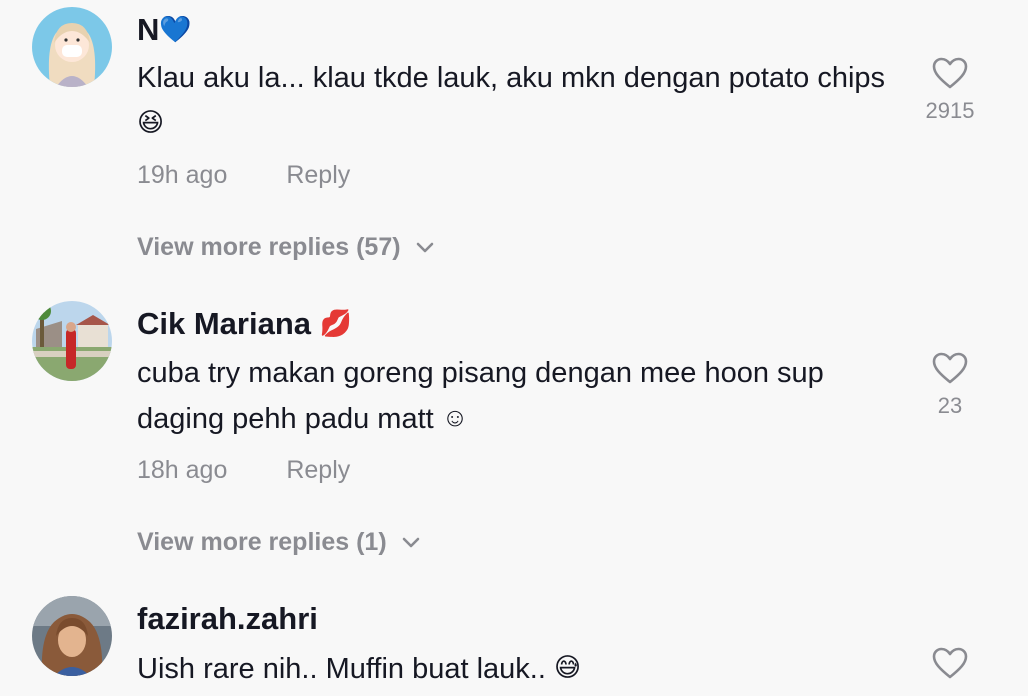 This screenshot has height=696, width=1028. What do you see at coordinates (243, 175) in the screenshot?
I see `comment-meta: 19h ago Reply` at bounding box center [243, 175].